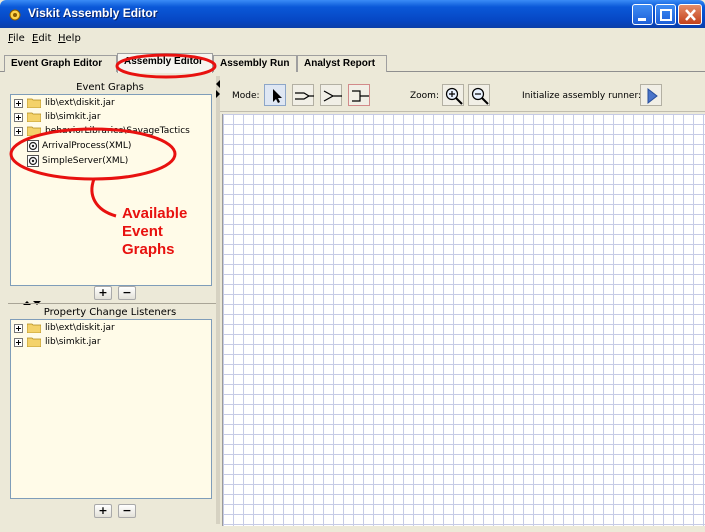  I want to click on add-listener-button: +, so click(103, 511).